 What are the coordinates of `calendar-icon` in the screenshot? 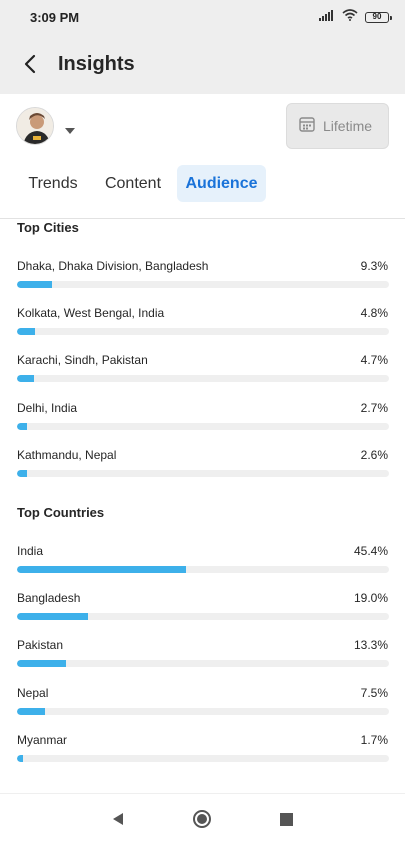 It's located at (307, 126).